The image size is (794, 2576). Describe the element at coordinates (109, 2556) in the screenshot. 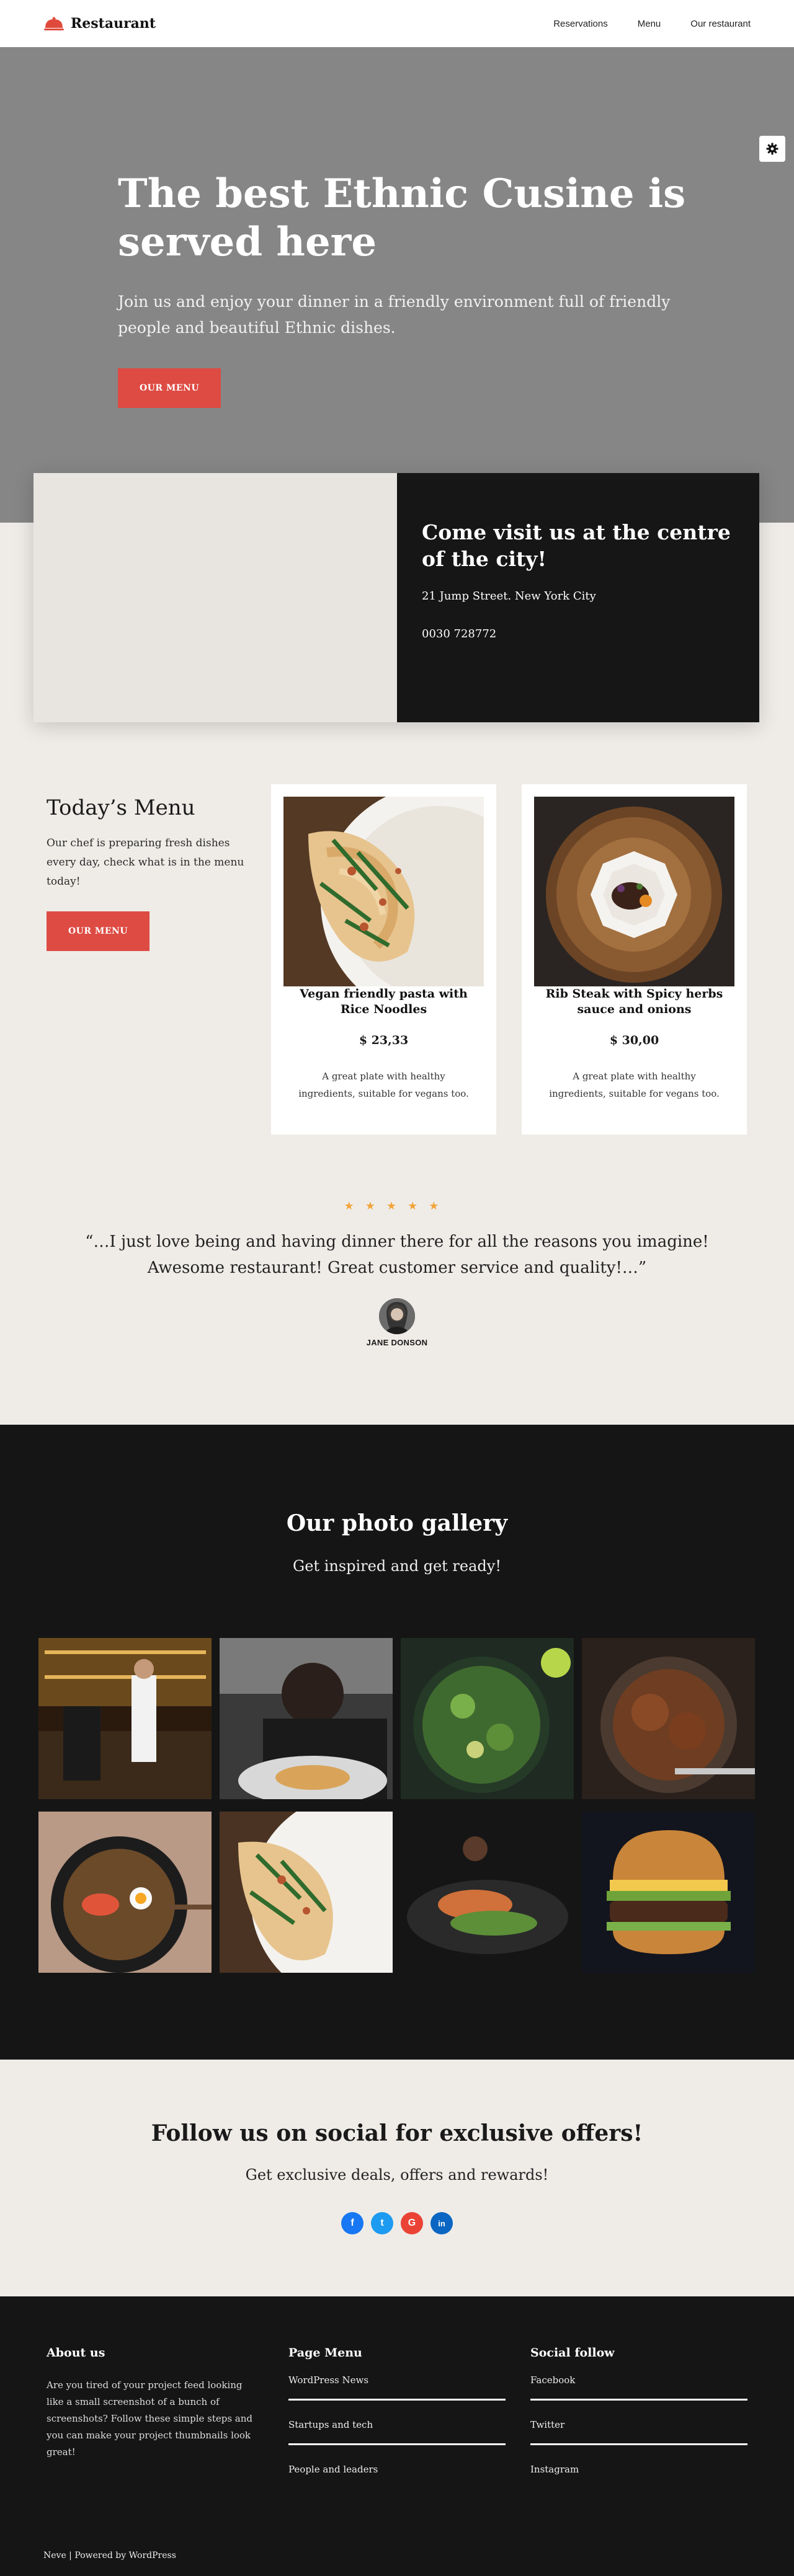

I see `copyright: Neve | Powered by WordPress` at that location.